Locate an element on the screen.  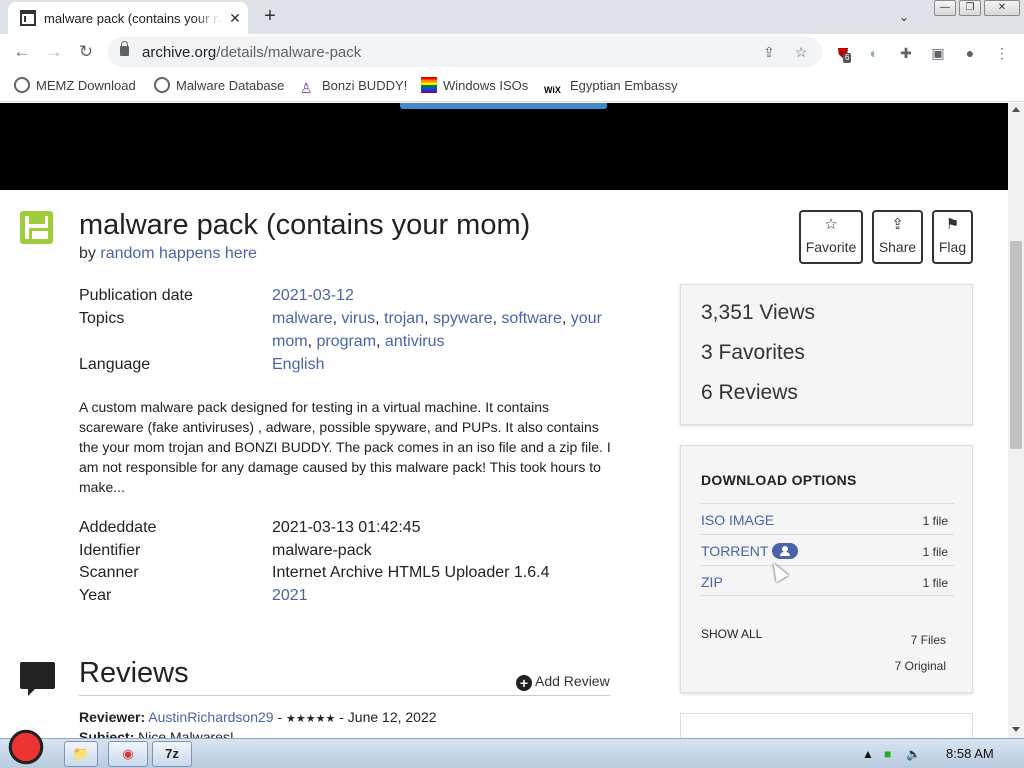
total-files: 7 Files is located at coordinates (928, 640).